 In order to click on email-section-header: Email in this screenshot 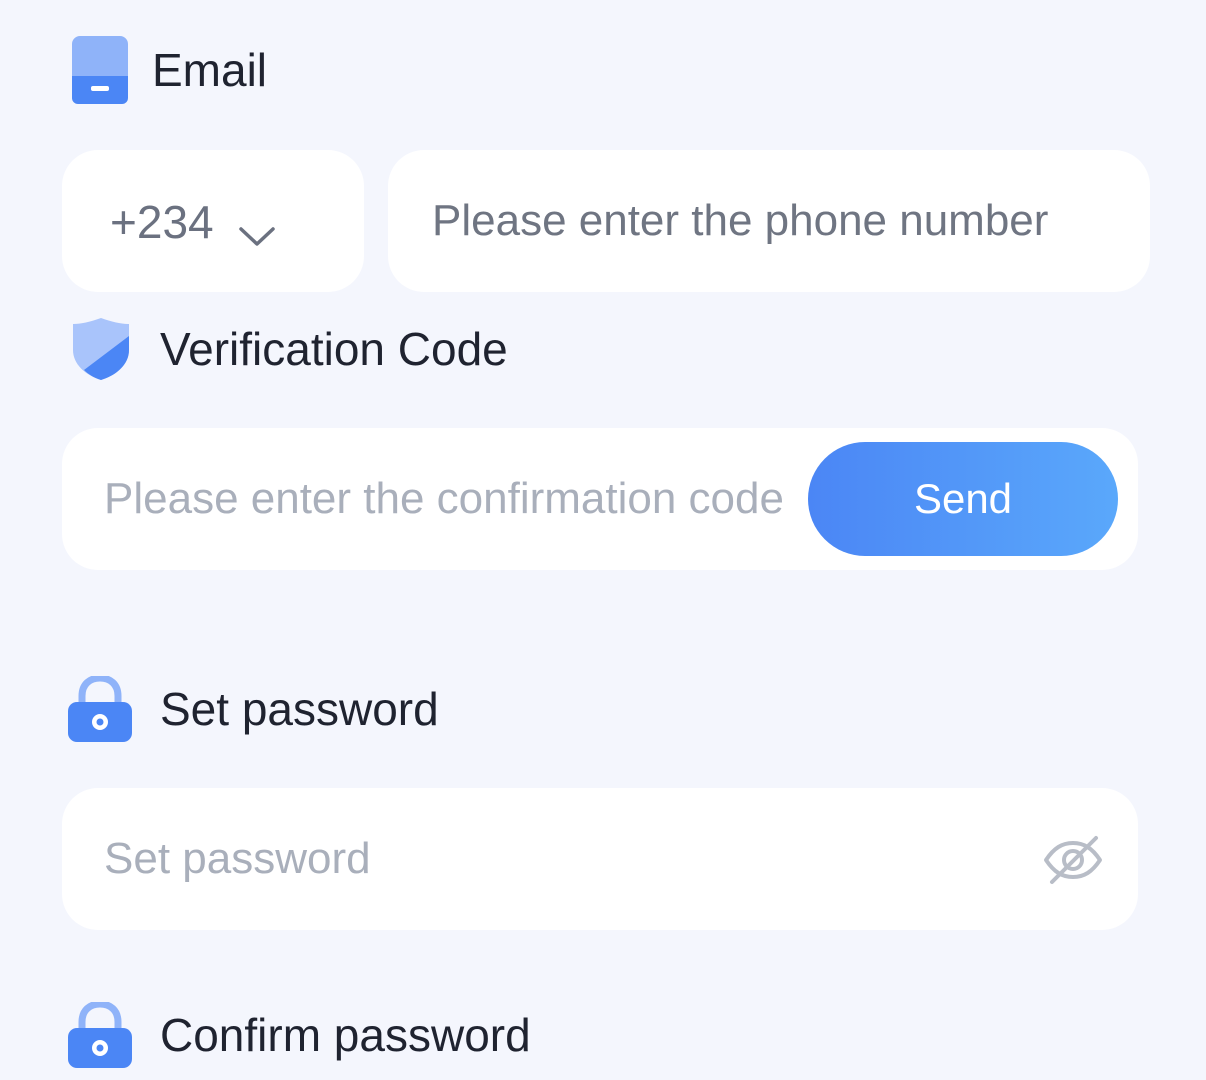, I will do `click(169, 70)`.